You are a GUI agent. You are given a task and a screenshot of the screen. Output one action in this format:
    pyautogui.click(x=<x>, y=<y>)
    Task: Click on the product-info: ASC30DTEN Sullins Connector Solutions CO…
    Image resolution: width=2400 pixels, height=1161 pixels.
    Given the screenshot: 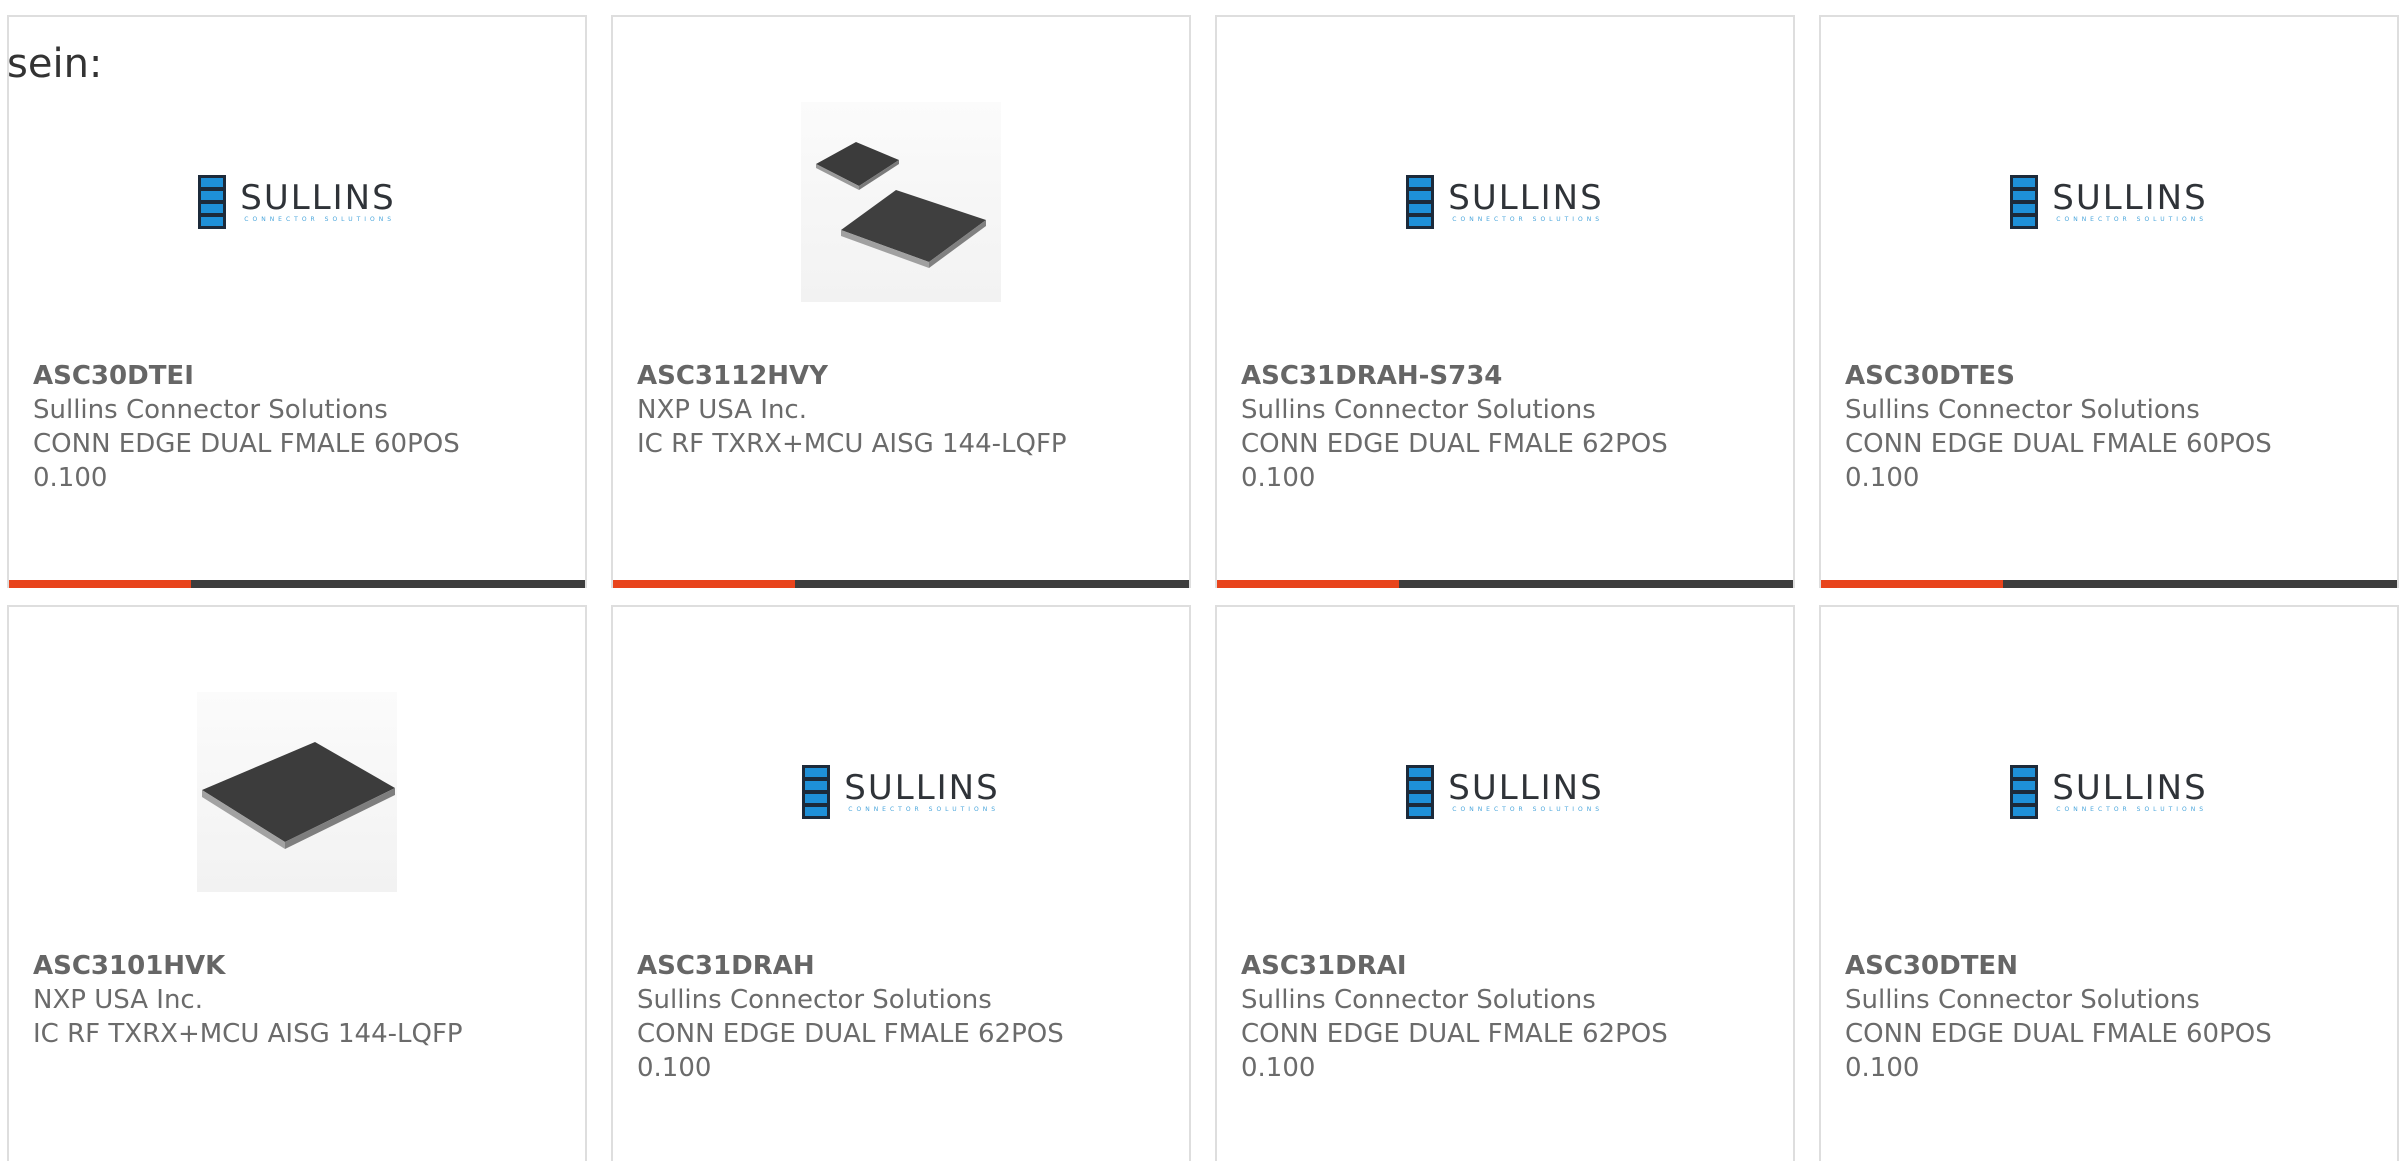 What is the action you would take?
    pyautogui.click(x=2111, y=1017)
    